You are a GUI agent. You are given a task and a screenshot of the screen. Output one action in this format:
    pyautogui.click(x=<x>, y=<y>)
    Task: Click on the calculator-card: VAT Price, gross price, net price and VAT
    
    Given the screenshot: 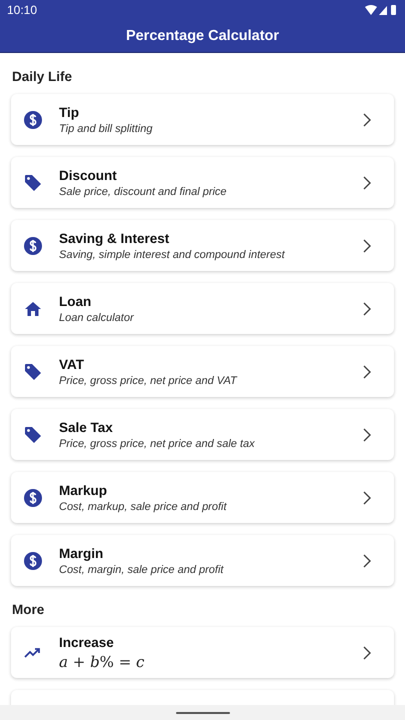 What is the action you would take?
    pyautogui.click(x=202, y=371)
    